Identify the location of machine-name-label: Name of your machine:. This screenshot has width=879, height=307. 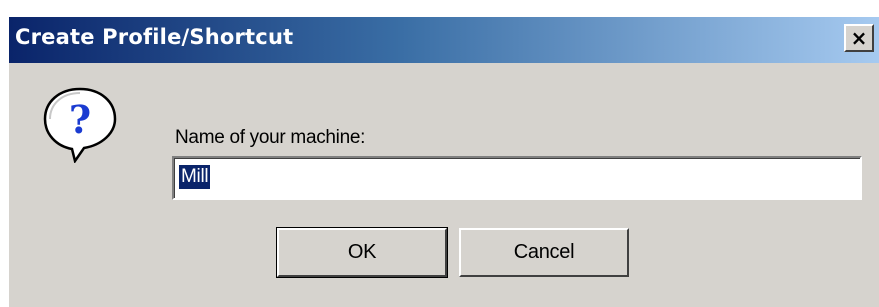
(270, 137).